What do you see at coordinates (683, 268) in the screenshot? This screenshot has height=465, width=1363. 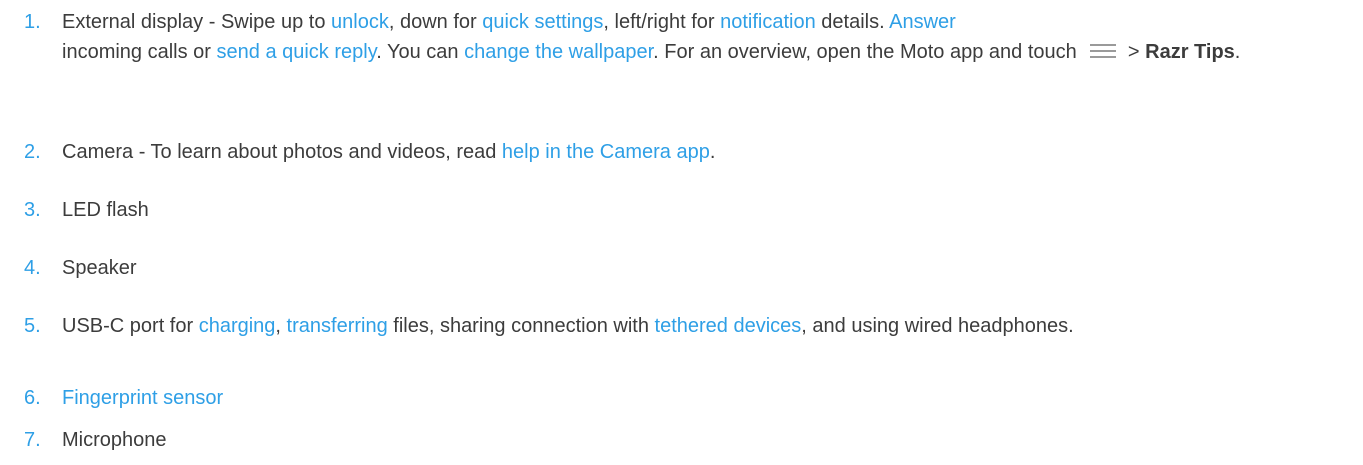 I see `list-item-speaker: 4. Speaker` at bounding box center [683, 268].